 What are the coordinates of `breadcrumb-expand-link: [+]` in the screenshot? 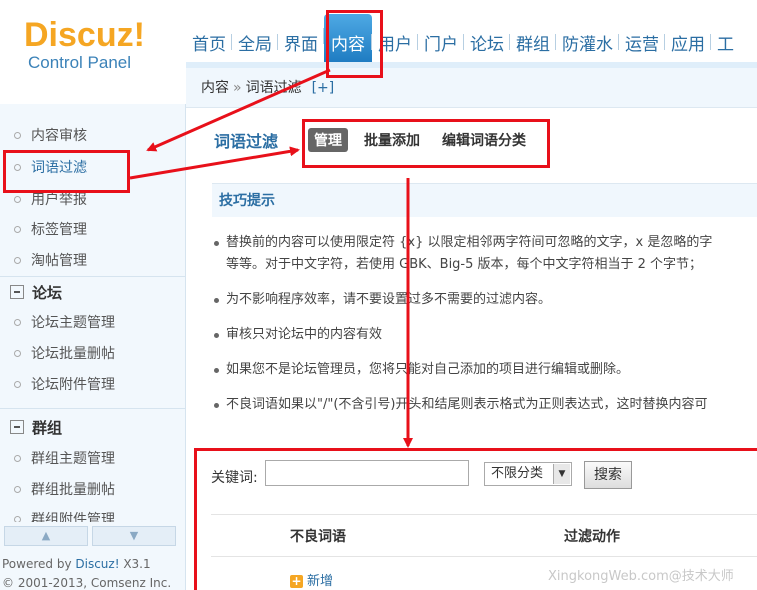 It's located at (323, 88).